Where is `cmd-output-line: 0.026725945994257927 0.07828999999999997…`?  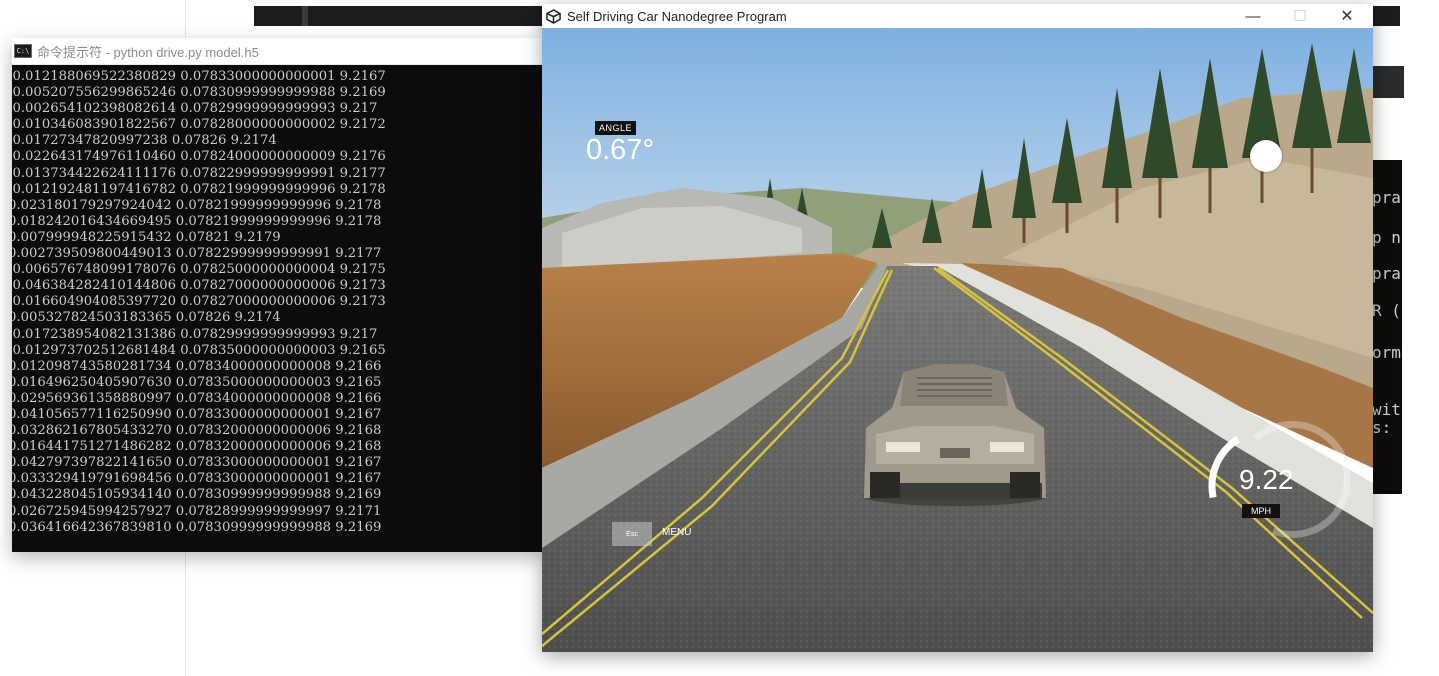
cmd-output-line: 0.026725945994257927 0.07828999999999997… is located at coordinates (197, 511).